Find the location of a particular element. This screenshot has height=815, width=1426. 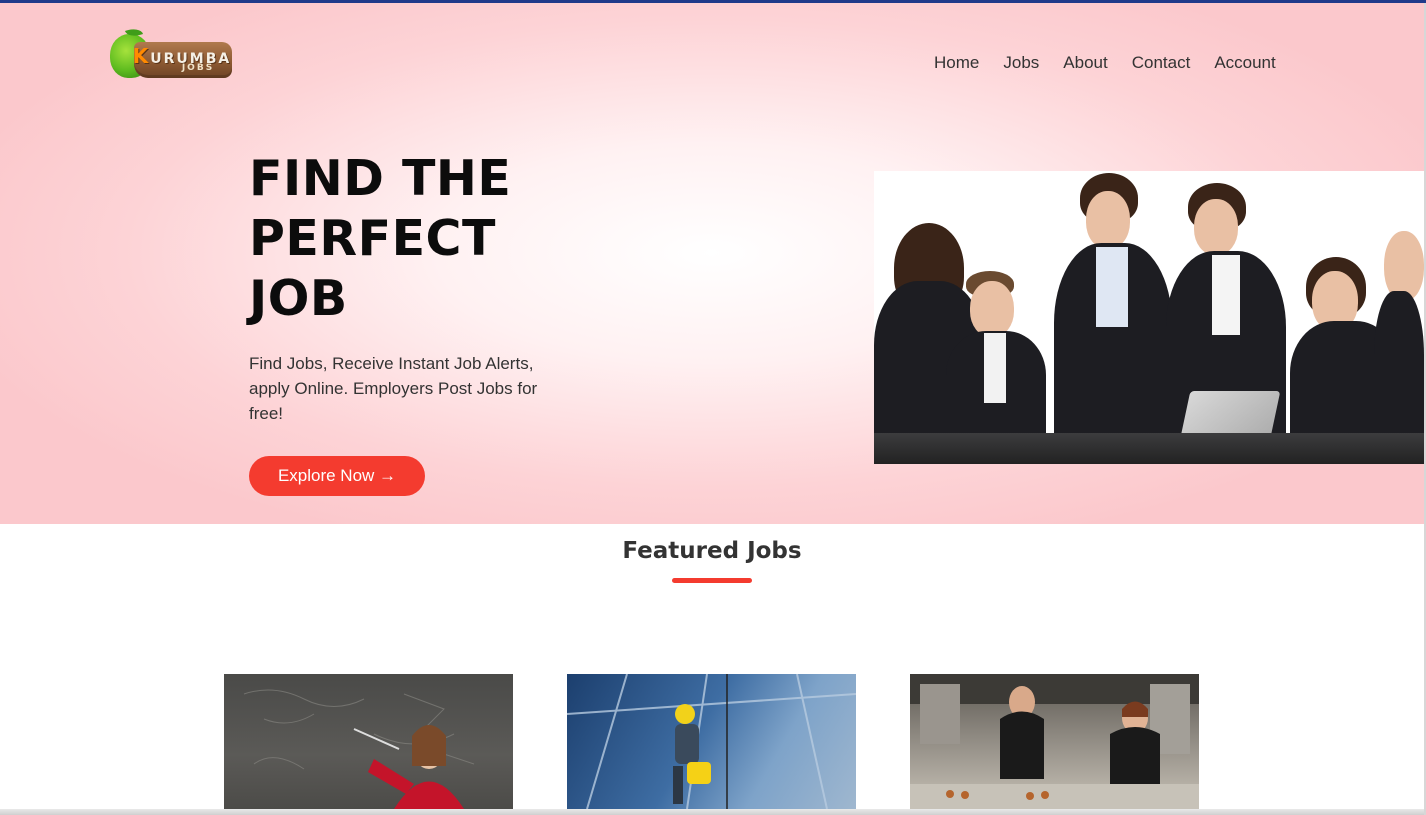

headline-line: FIND THE is located at coordinates (380, 178).